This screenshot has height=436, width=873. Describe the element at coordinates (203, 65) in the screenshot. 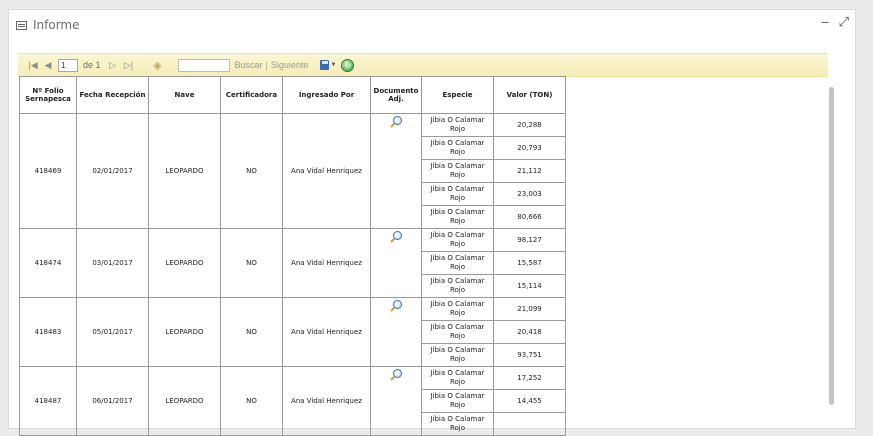

I see `search-input` at that location.